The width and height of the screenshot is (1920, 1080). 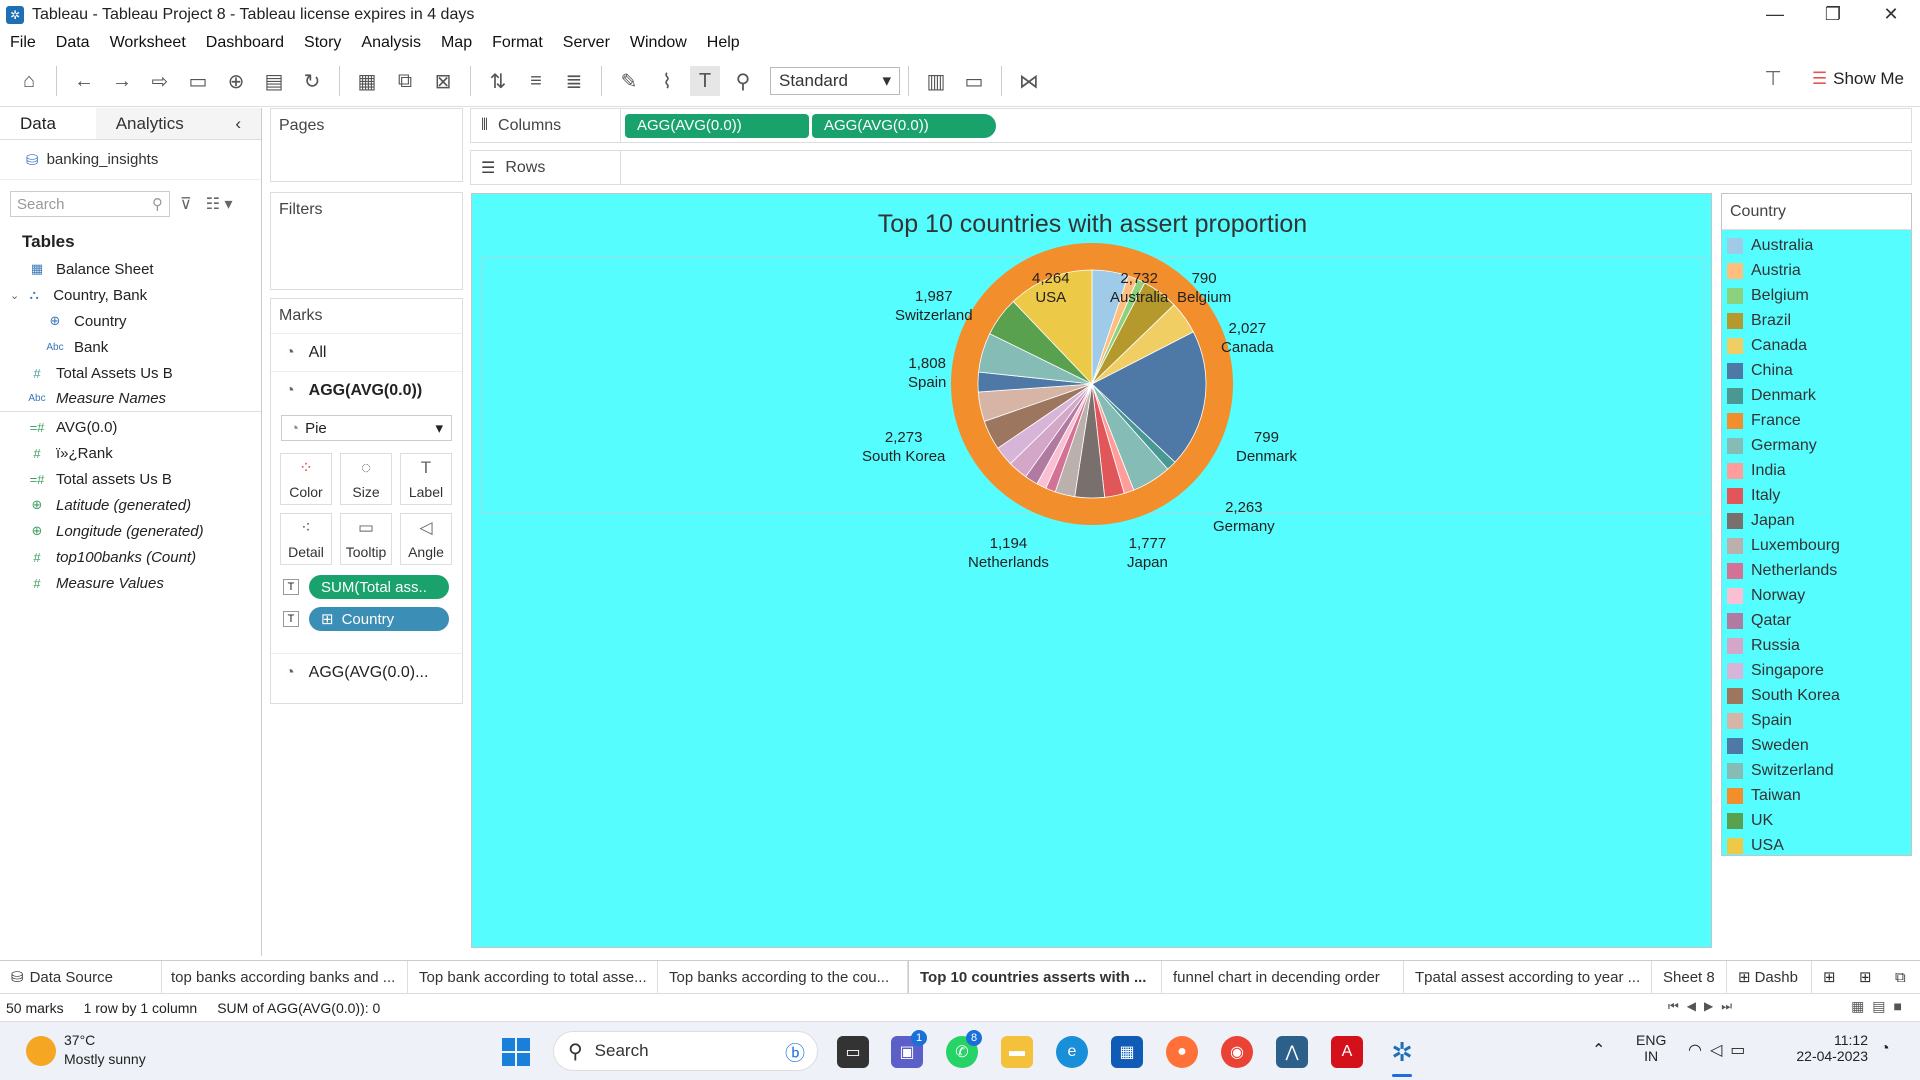 I want to click on legend-item: Brazil, so click(x=1816, y=320).